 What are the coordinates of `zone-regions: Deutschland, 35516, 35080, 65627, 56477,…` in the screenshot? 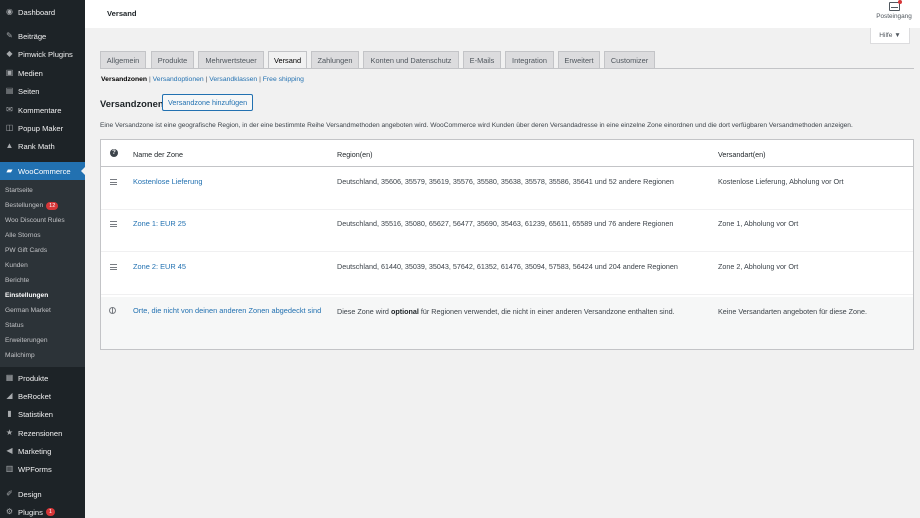 It's located at (505, 223).